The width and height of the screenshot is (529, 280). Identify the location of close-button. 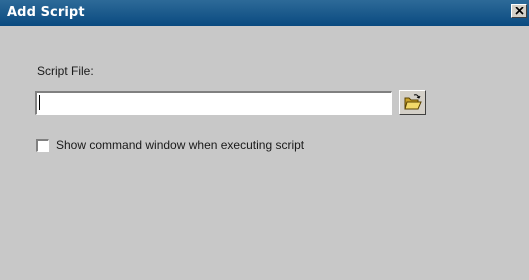
(519, 11).